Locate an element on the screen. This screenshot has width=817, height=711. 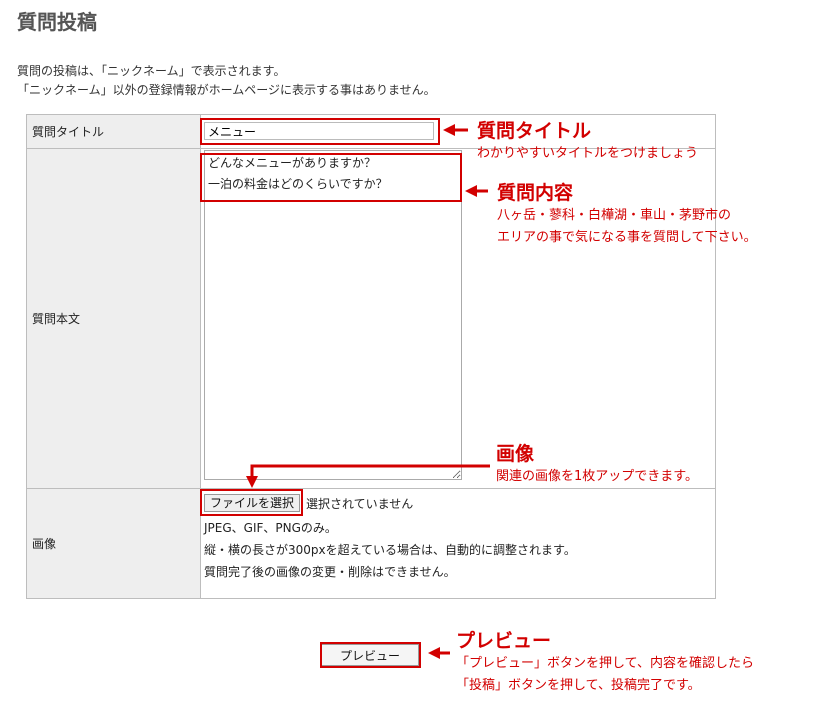
preview-annotation-desc-2: 「投稿」ボタンを押して、投稿完了です。 is located at coordinates (578, 685).